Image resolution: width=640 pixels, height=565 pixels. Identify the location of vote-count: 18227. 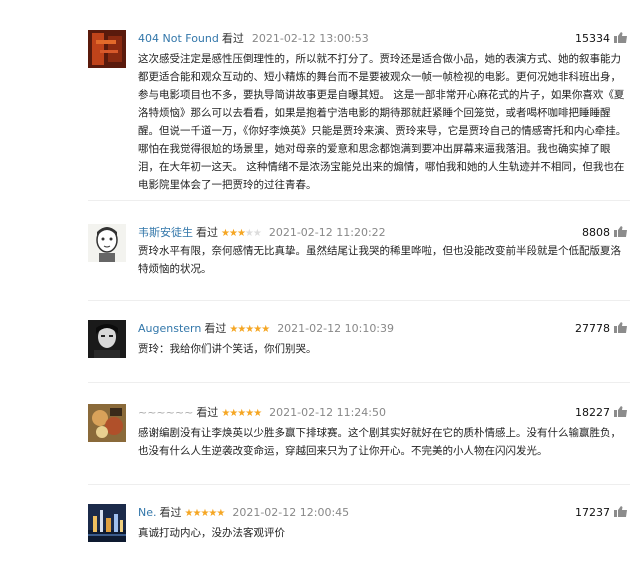
(601, 413).